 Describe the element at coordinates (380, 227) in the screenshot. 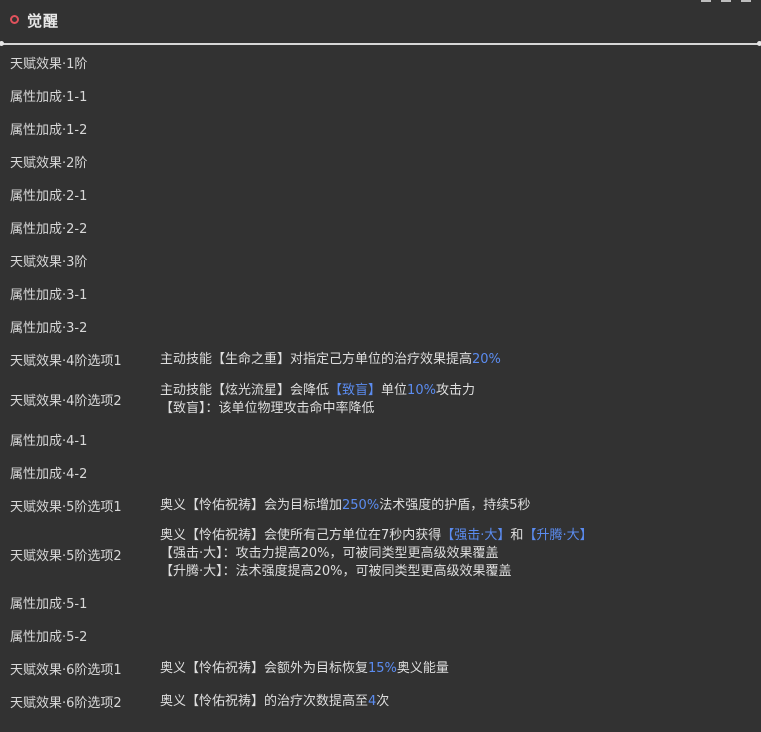

I see `talent-row: 属性加成·2-2` at that location.